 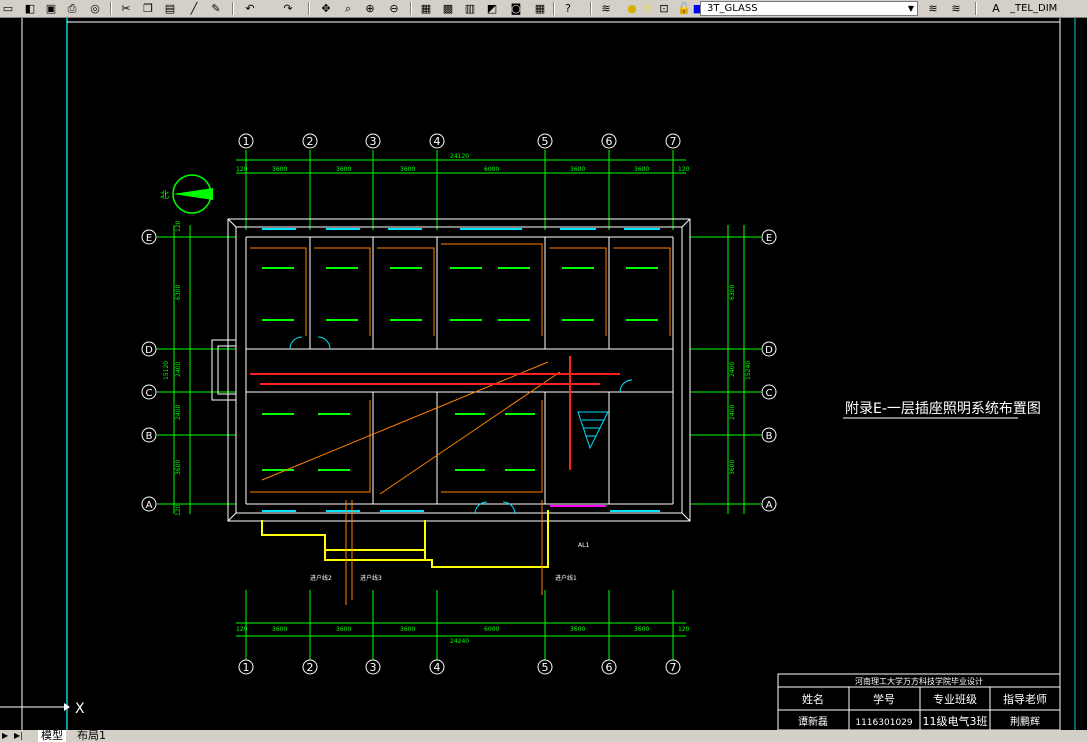 I want to click on redo-icon: ↷, so click(x=288, y=8).